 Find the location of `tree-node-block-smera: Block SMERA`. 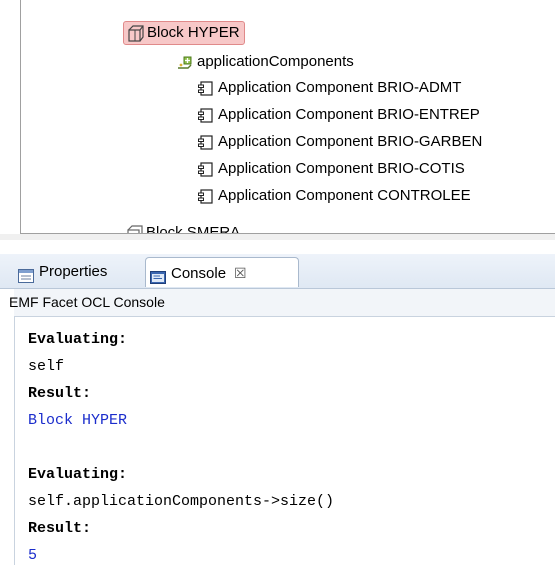

tree-node-block-smera: Block SMERA is located at coordinates (203, 227).